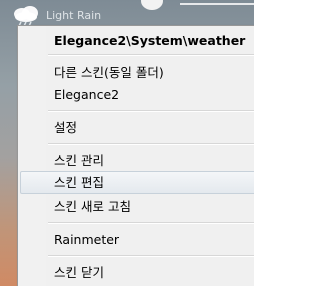 The height and width of the screenshot is (286, 320). Describe the element at coordinates (74, 15) in the screenshot. I see `weather-condition-text: Light Rain` at that location.